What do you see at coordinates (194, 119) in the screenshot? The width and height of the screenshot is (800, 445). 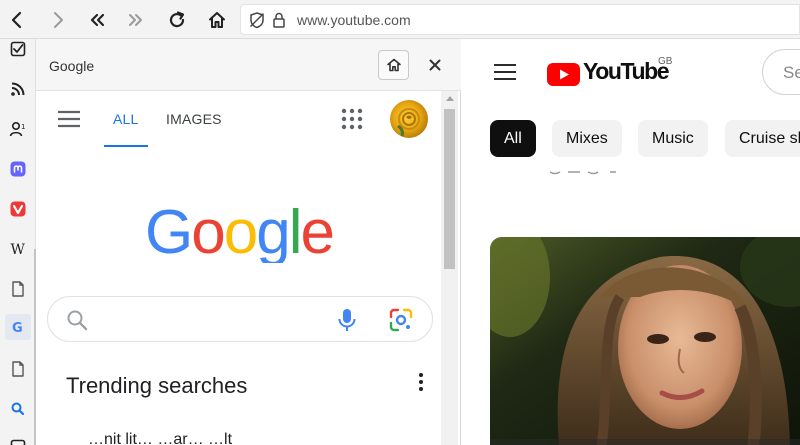 I see `tab-images: IMAGES` at bounding box center [194, 119].